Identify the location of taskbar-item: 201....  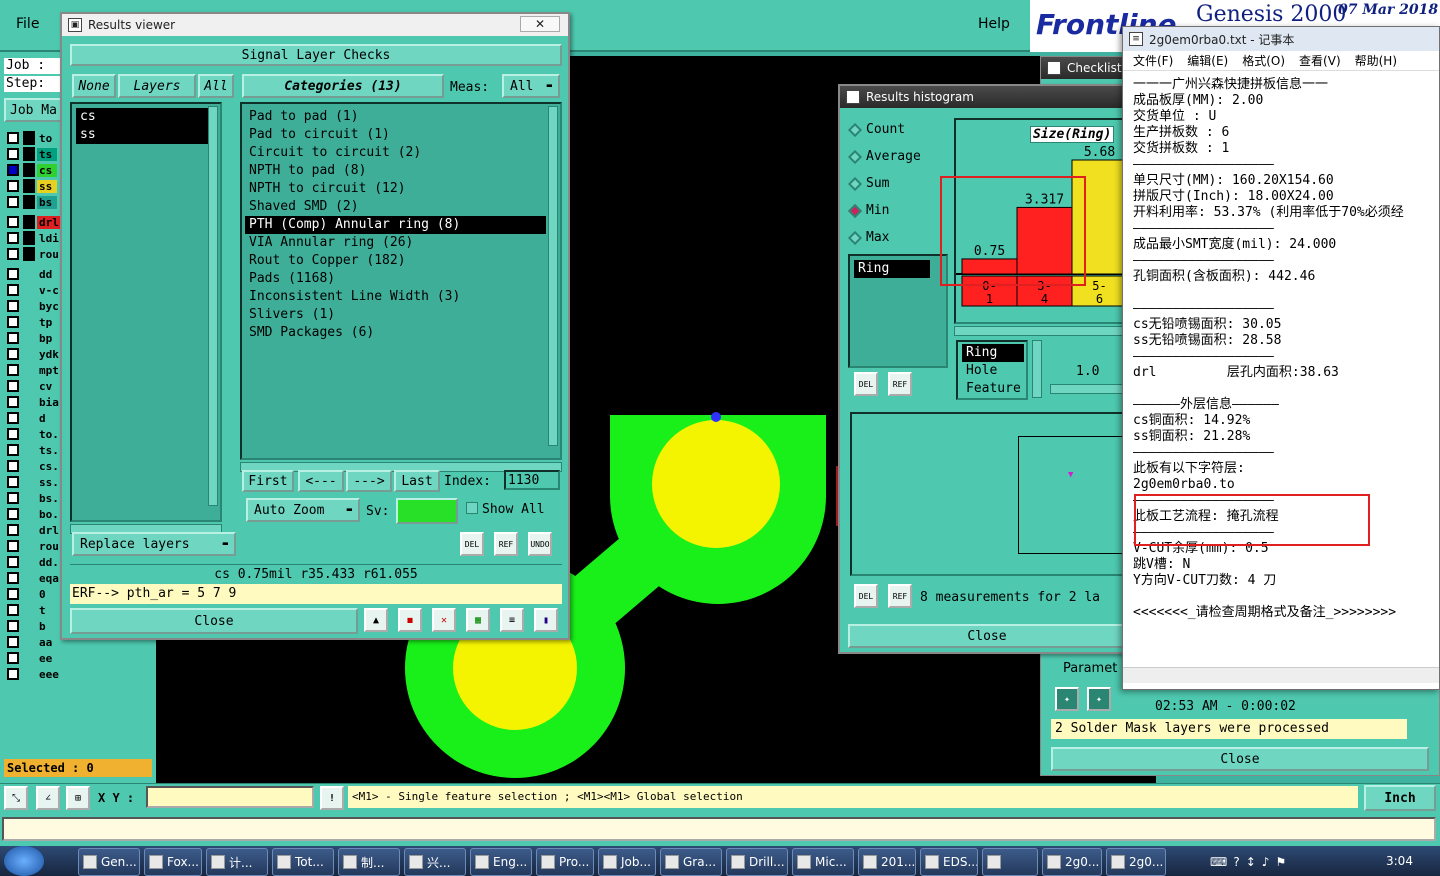
(887, 862).